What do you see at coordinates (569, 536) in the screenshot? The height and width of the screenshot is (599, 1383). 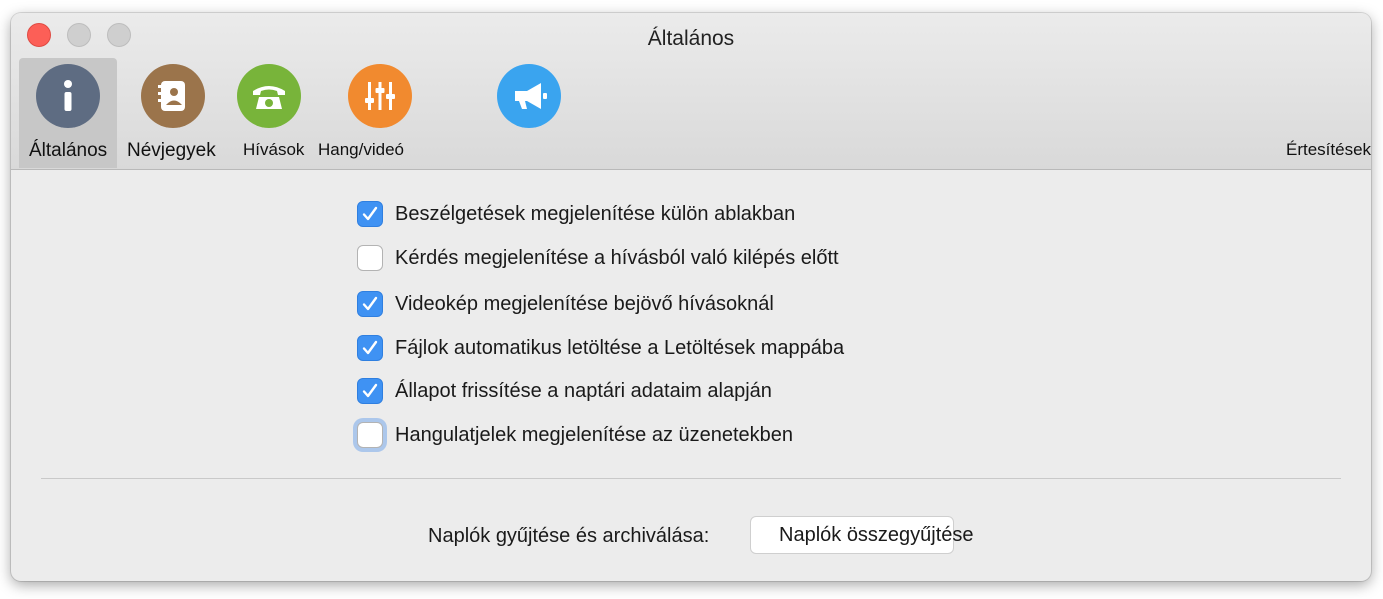 I see `logs-label: Naplók gyűjtése és archiválása:` at bounding box center [569, 536].